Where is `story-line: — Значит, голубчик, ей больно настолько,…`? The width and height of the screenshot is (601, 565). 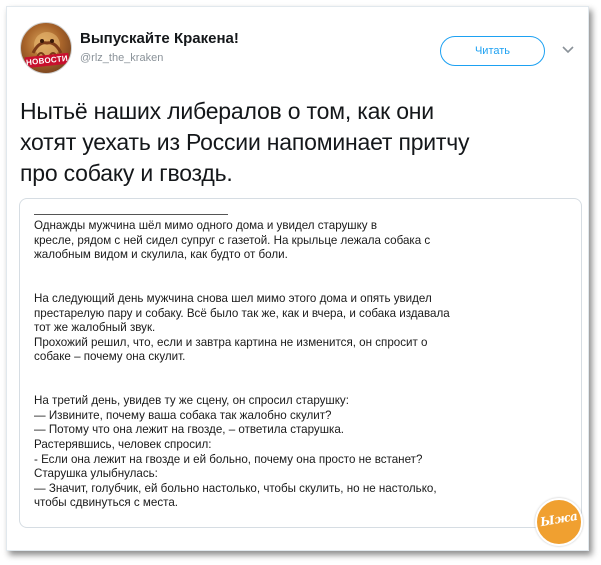 story-line: — Значит, голубчик, ей больно настолько,… is located at coordinates (235, 488).